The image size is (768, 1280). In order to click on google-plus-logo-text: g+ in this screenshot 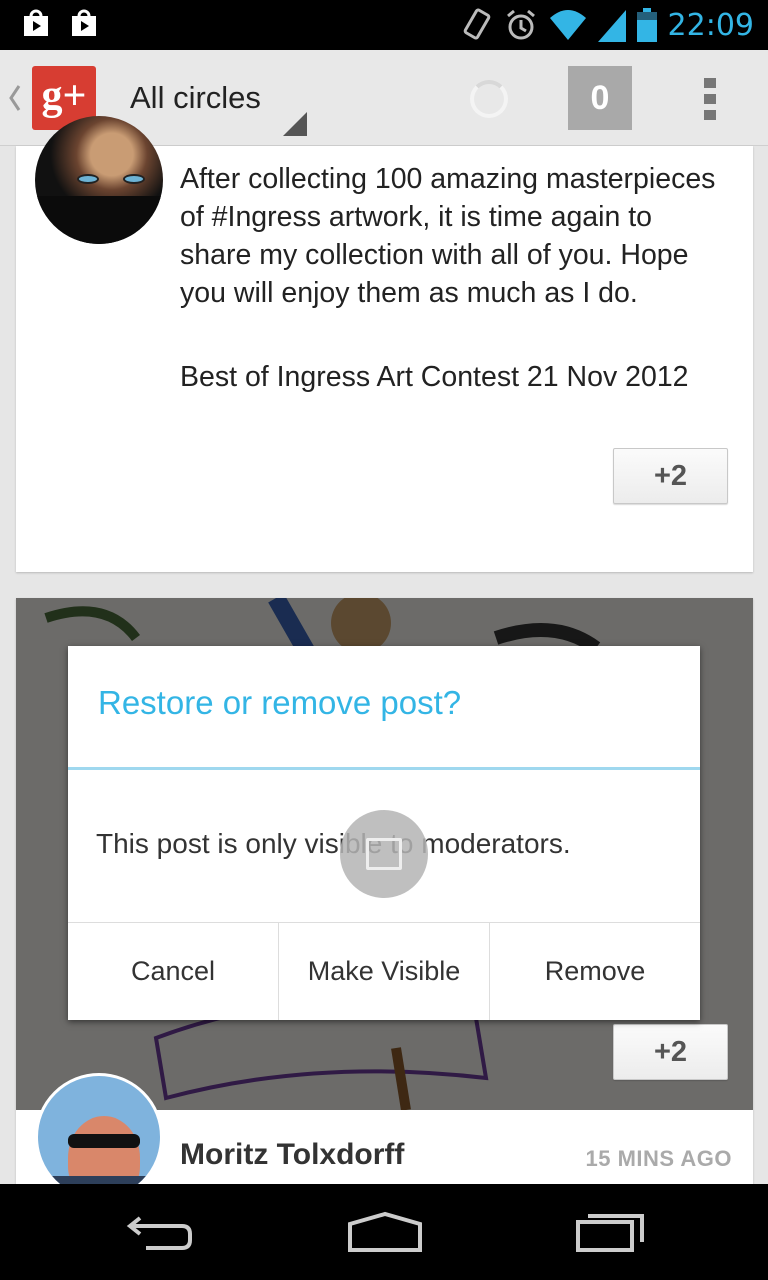, I will do `click(64, 96)`.